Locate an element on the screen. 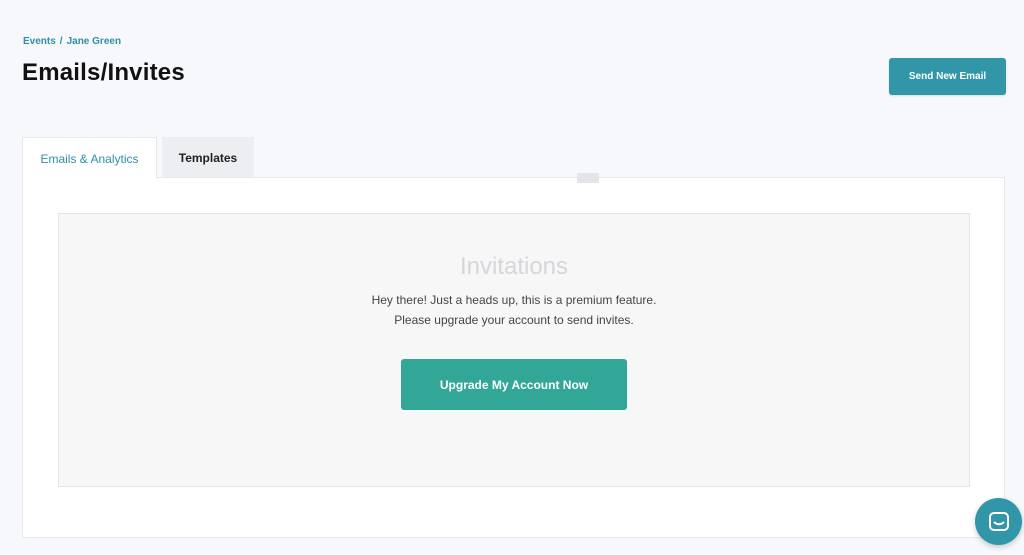  premium-notice-title: Invitations is located at coordinates (514, 266).